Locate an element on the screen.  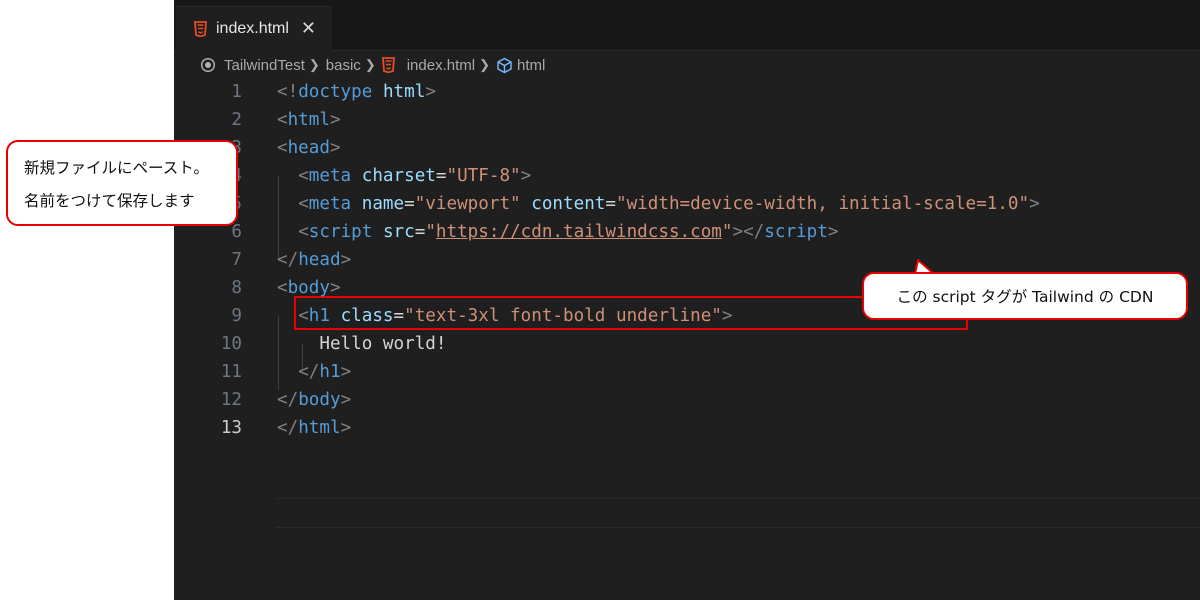
code-line-text: </head> is located at coordinates (314, 260).